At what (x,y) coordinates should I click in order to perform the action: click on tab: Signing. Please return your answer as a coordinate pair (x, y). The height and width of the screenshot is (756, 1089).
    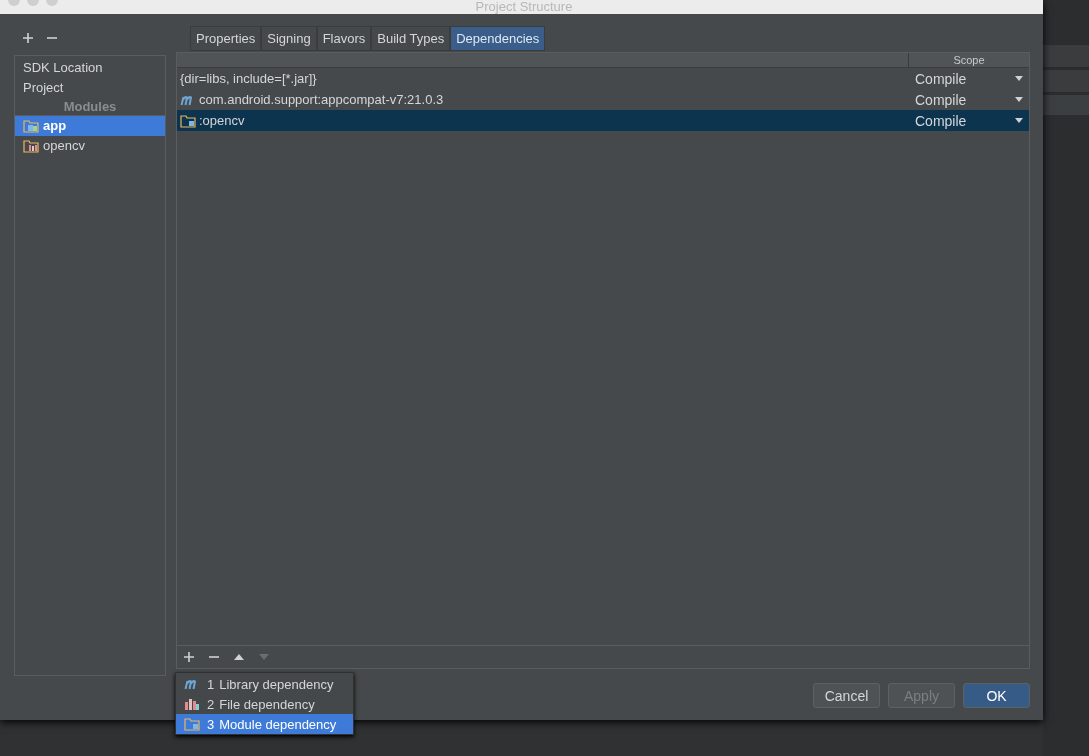
    Looking at the image, I should click on (289, 38).